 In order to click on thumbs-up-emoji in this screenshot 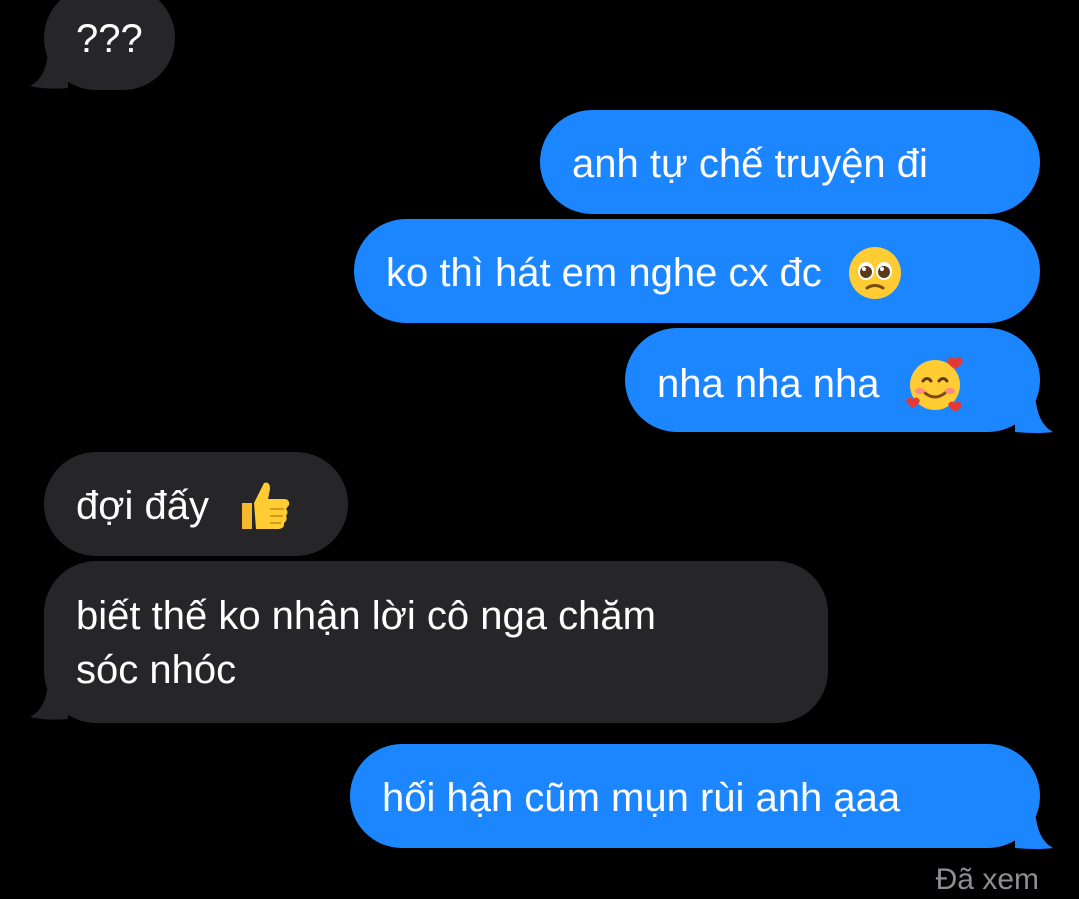, I will do `click(266, 506)`.